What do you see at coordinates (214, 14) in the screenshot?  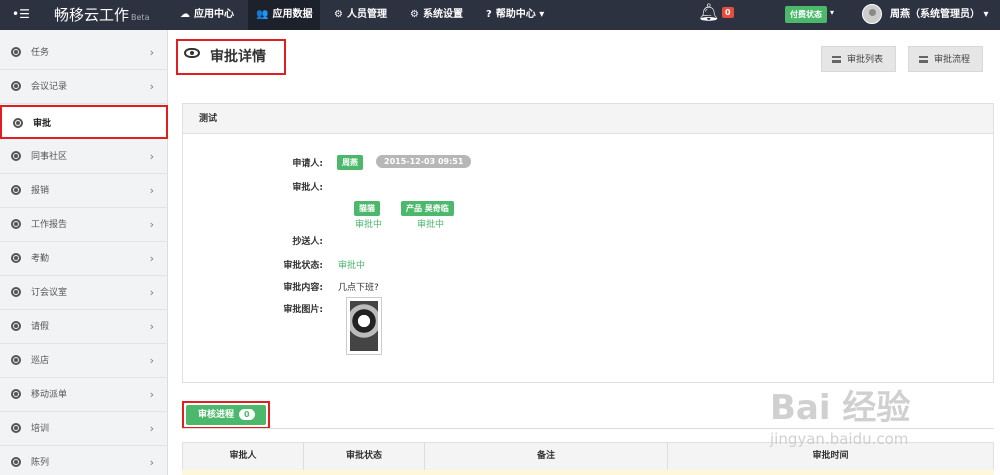 I see `nav-label: 应用中心` at bounding box center [214, 14].